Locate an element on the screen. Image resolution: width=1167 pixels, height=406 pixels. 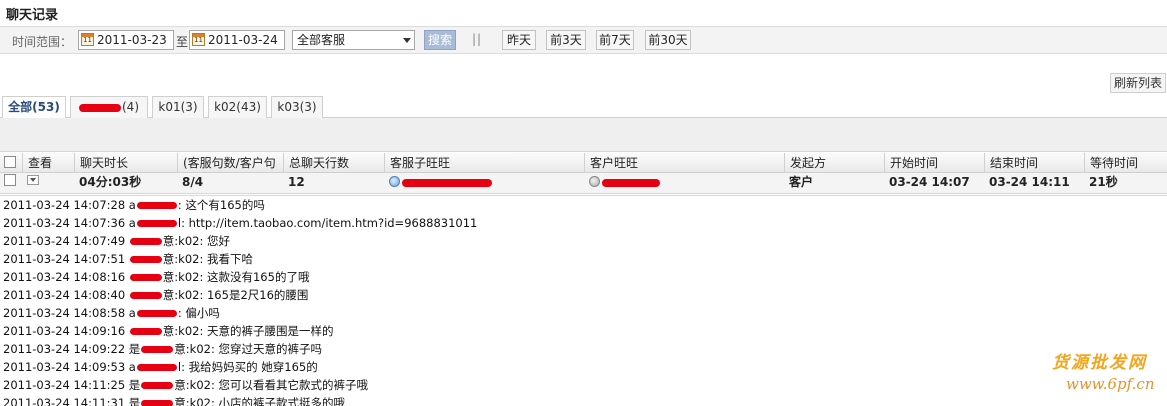
cell-total-lines: 12 is located at coordinates (296, 182).